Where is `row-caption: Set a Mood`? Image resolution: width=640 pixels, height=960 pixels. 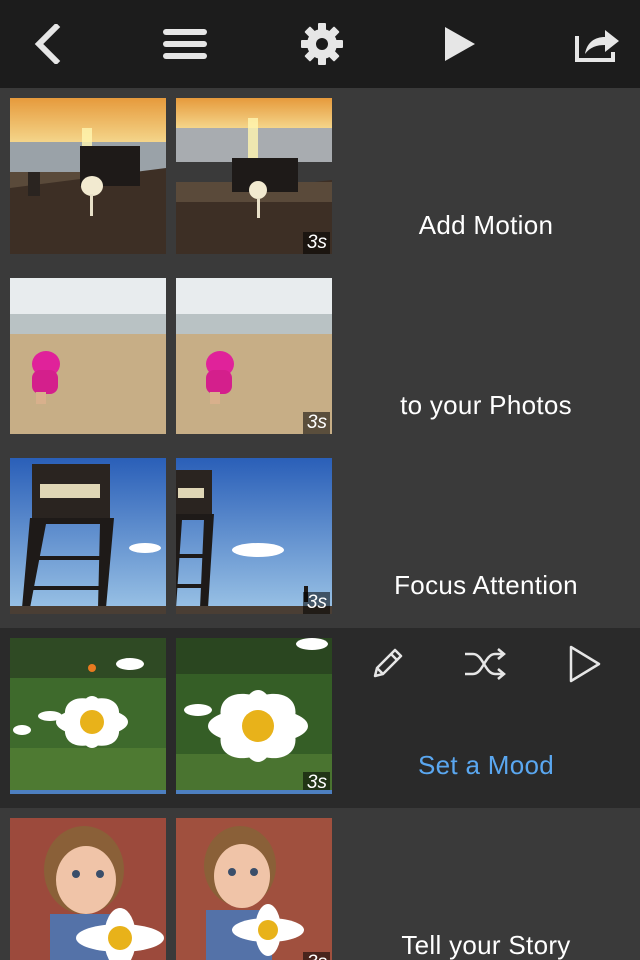
row-caption: Set a Mood is located at coordinates (486, 765).